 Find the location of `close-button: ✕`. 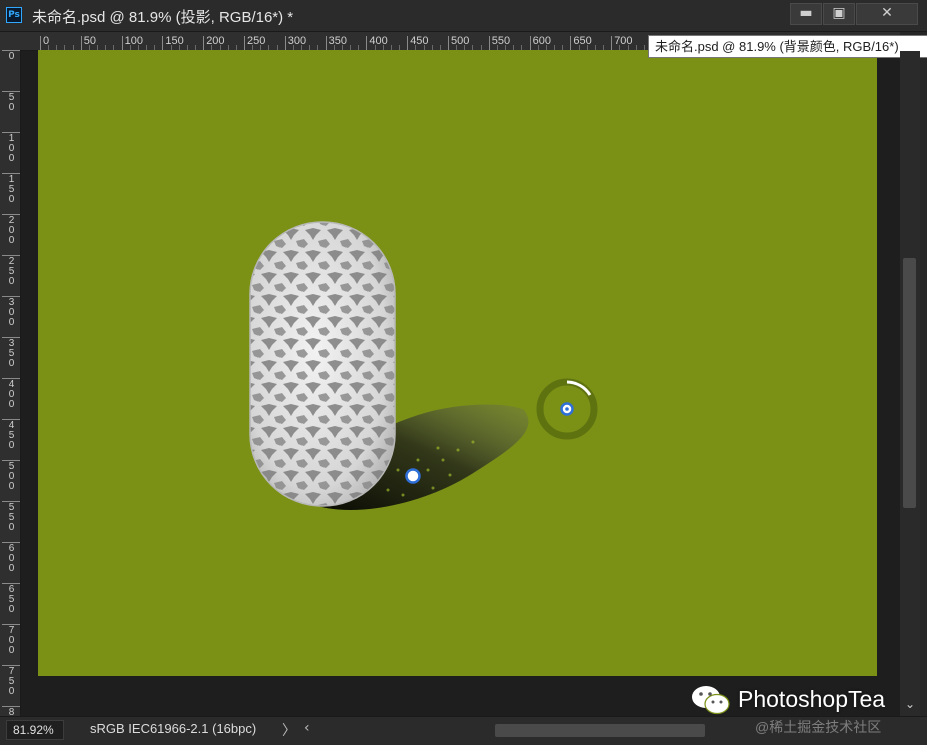

close-button: ✕ is located at coordinates (887, 14).